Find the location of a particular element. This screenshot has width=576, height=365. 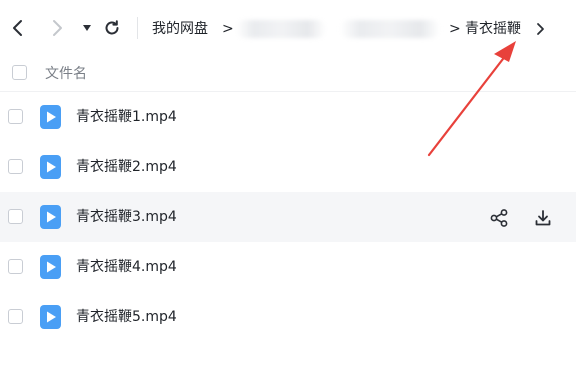

file-name: 青衣摇鞭2.mp4 is located at coordinates (126, 167).